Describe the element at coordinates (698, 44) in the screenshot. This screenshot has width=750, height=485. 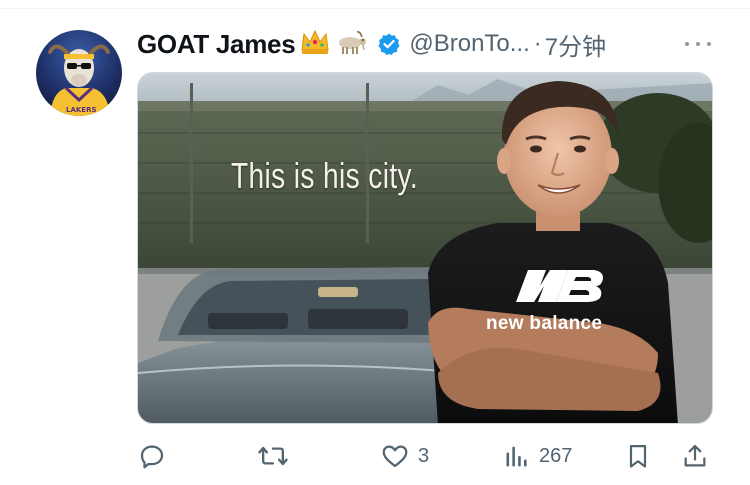
I see `more-options-icon` at that location.